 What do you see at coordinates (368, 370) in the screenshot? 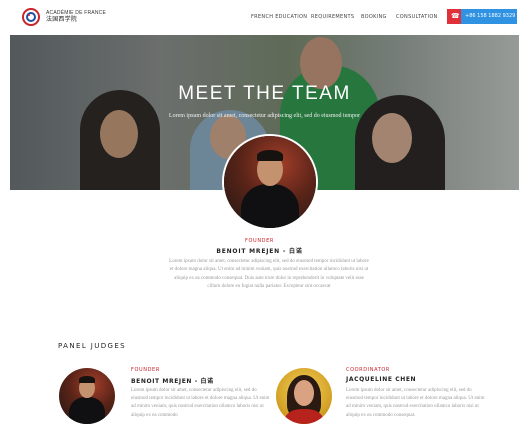
I see `judge-role: COORDINATOR` at bounding box center [368, 370].